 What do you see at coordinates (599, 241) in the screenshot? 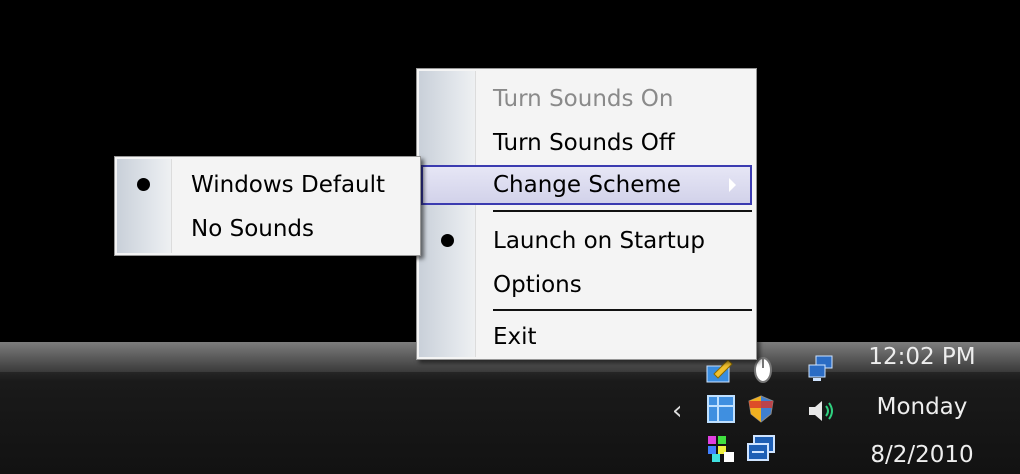
I see `menu-item-label: Launch on Startup` at bounding box center [599, 241].